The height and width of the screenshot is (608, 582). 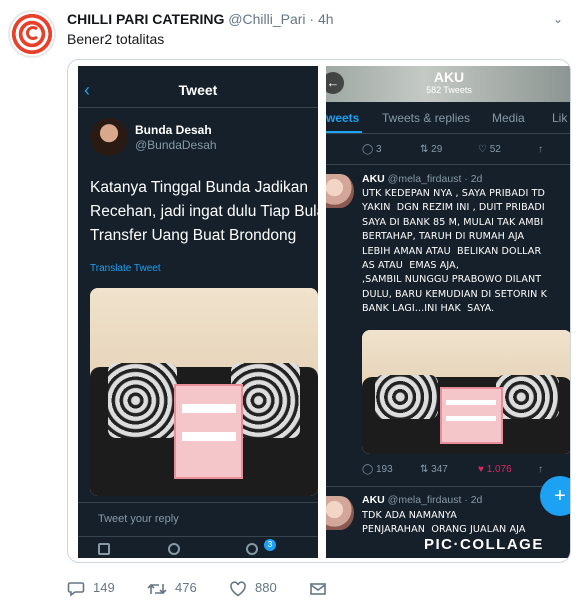 What do you see at coordinates (207, 588) in the screenshot?
I see `tweet-actions-bar: 149 476 880` at bounding box center [207, 588].